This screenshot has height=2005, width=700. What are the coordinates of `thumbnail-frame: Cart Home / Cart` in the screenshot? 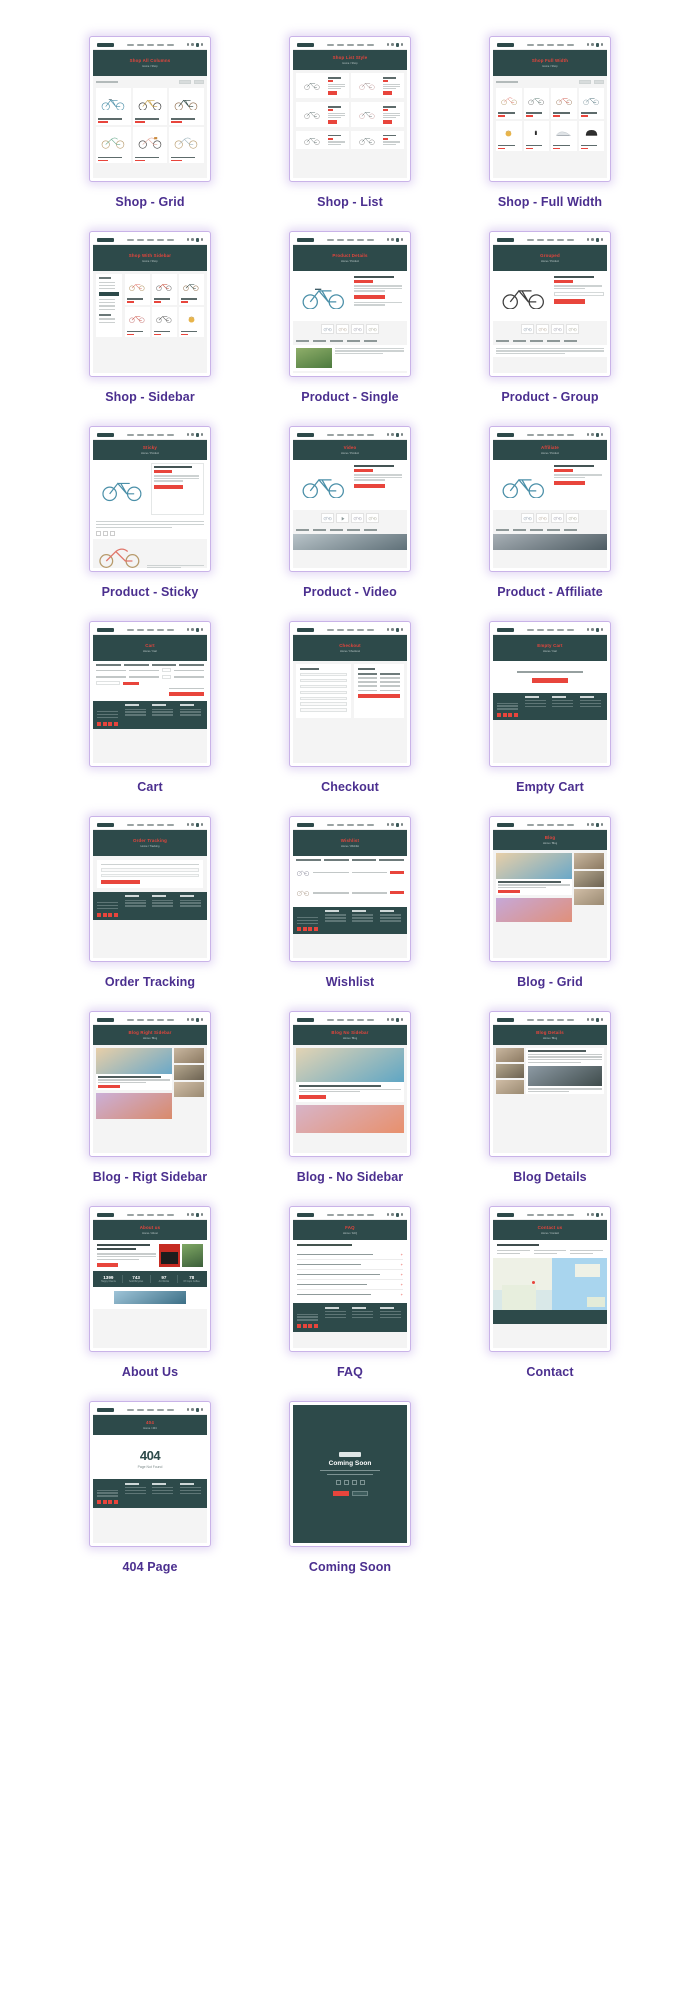 It's located at (150, 694).